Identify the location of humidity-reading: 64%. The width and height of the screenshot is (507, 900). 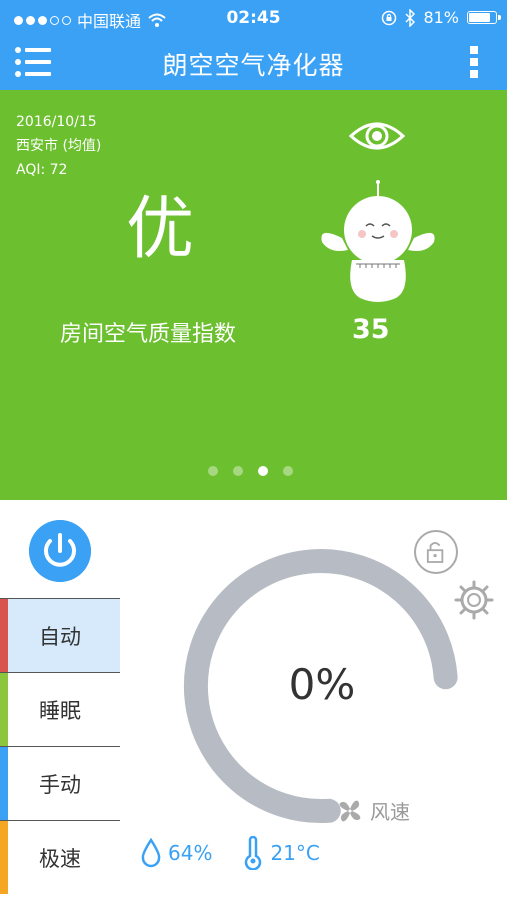
(176, 853).